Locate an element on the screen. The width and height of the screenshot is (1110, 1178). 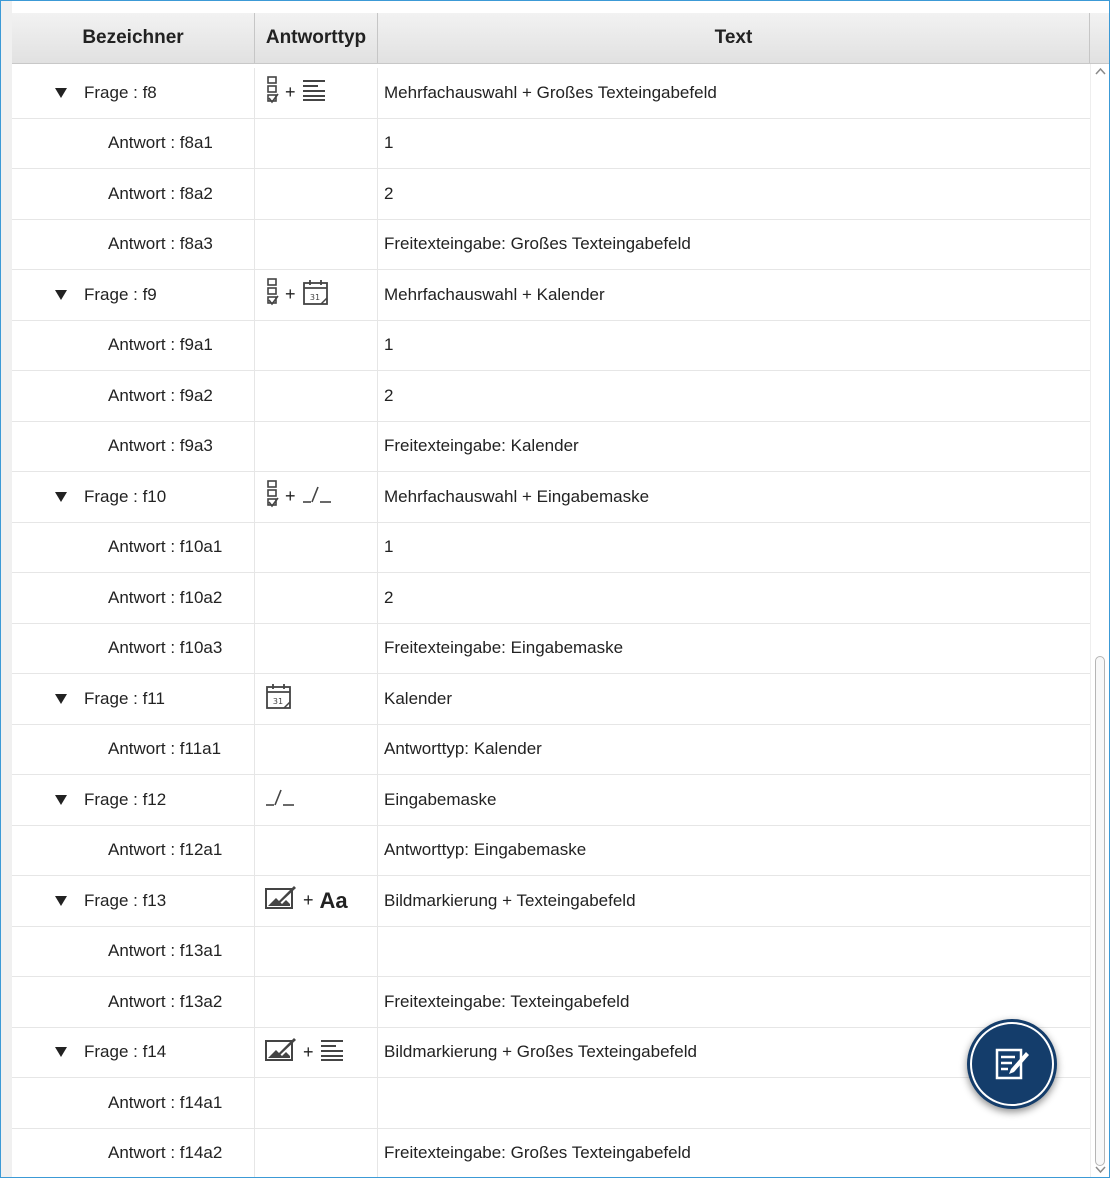
text-cell: Freitexteingabe: Texteingabefeld is located at coordinates (507, 1001).